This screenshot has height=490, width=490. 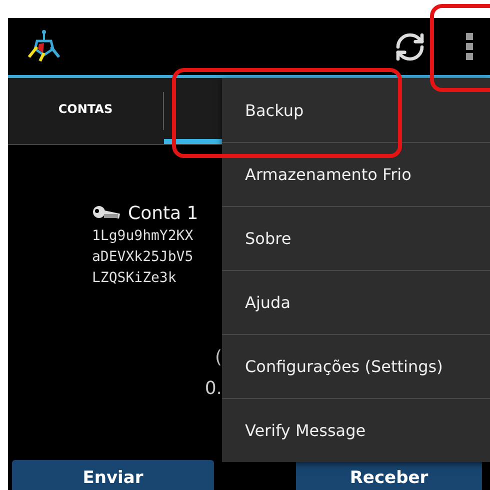 What do you see at coordinates (356, 174) in the screenshot?
I see `menu-item: Armazenamento Frio` at bounding box center [356, 174].